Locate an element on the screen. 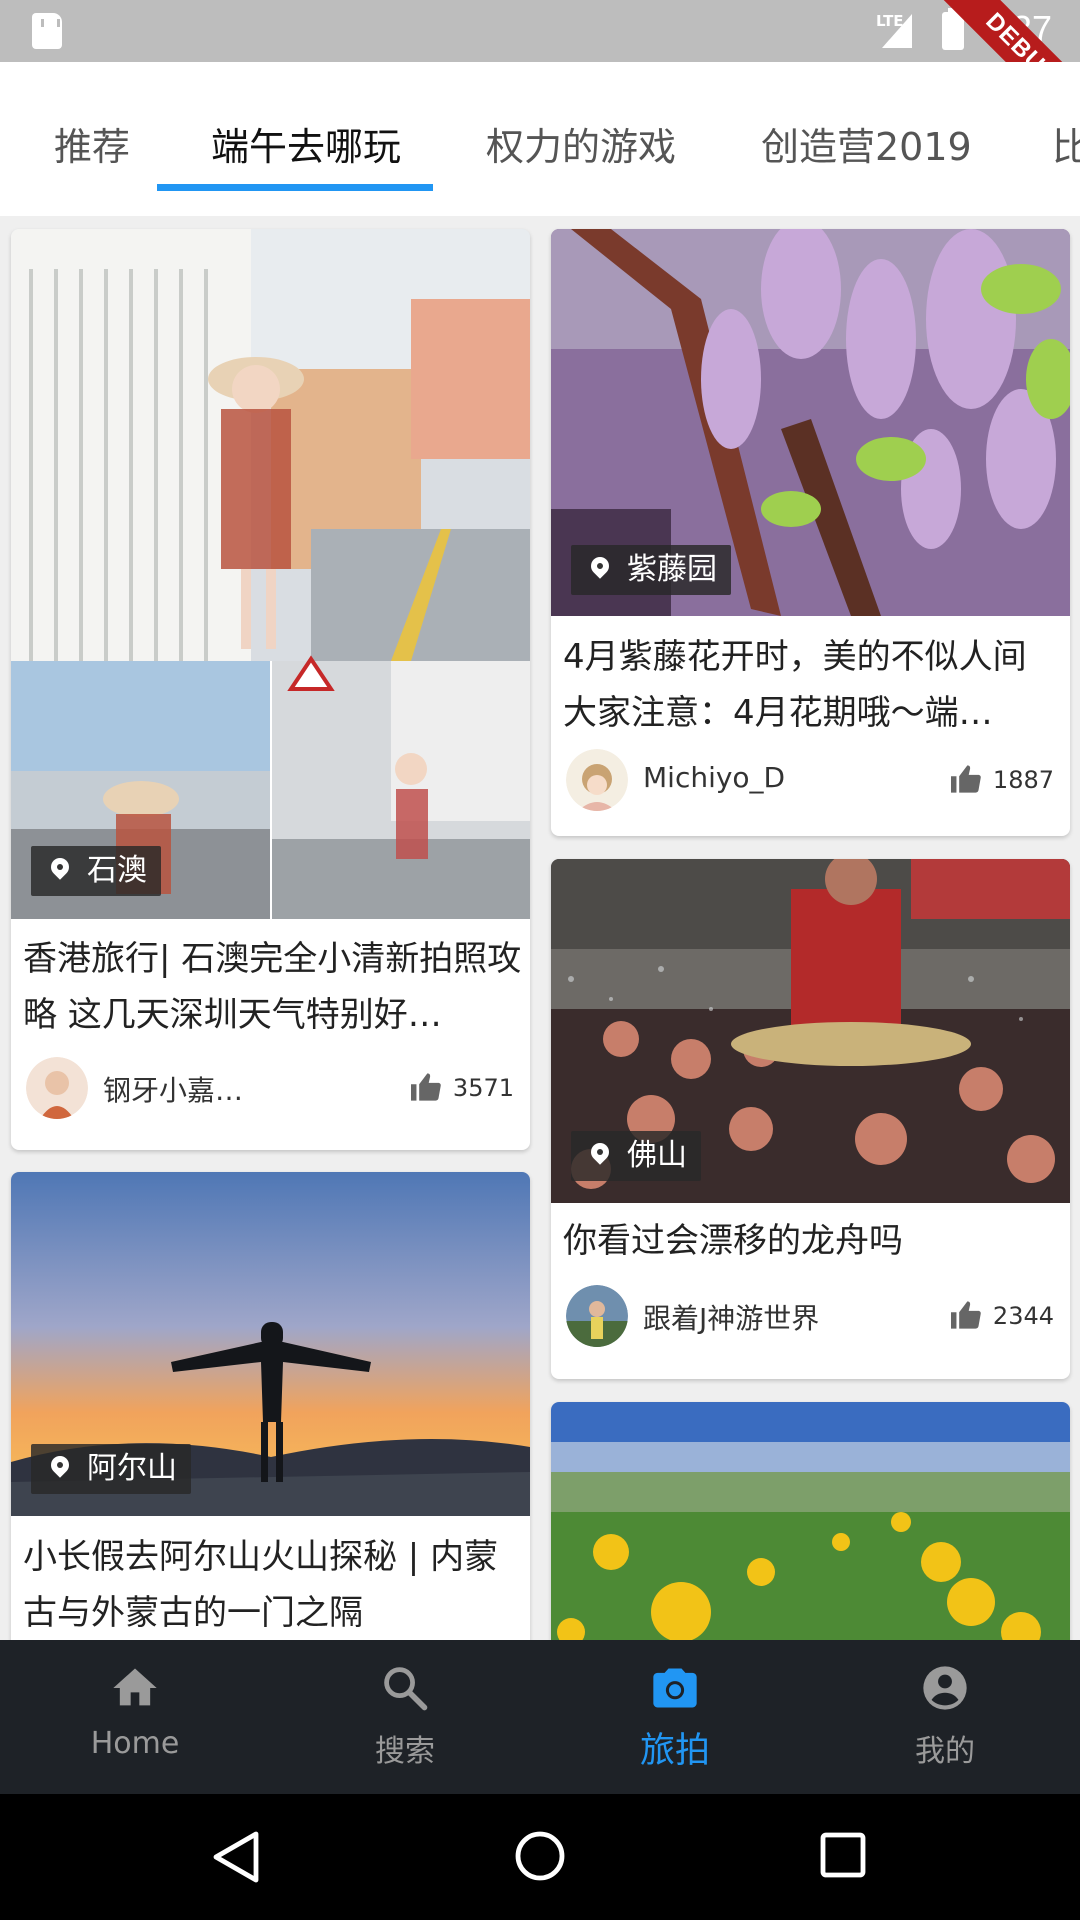 This screenshot has width=1080, height=1920. post-title: 你看过会漂移的龙舟吗 is located at coordinates (733, 1241).